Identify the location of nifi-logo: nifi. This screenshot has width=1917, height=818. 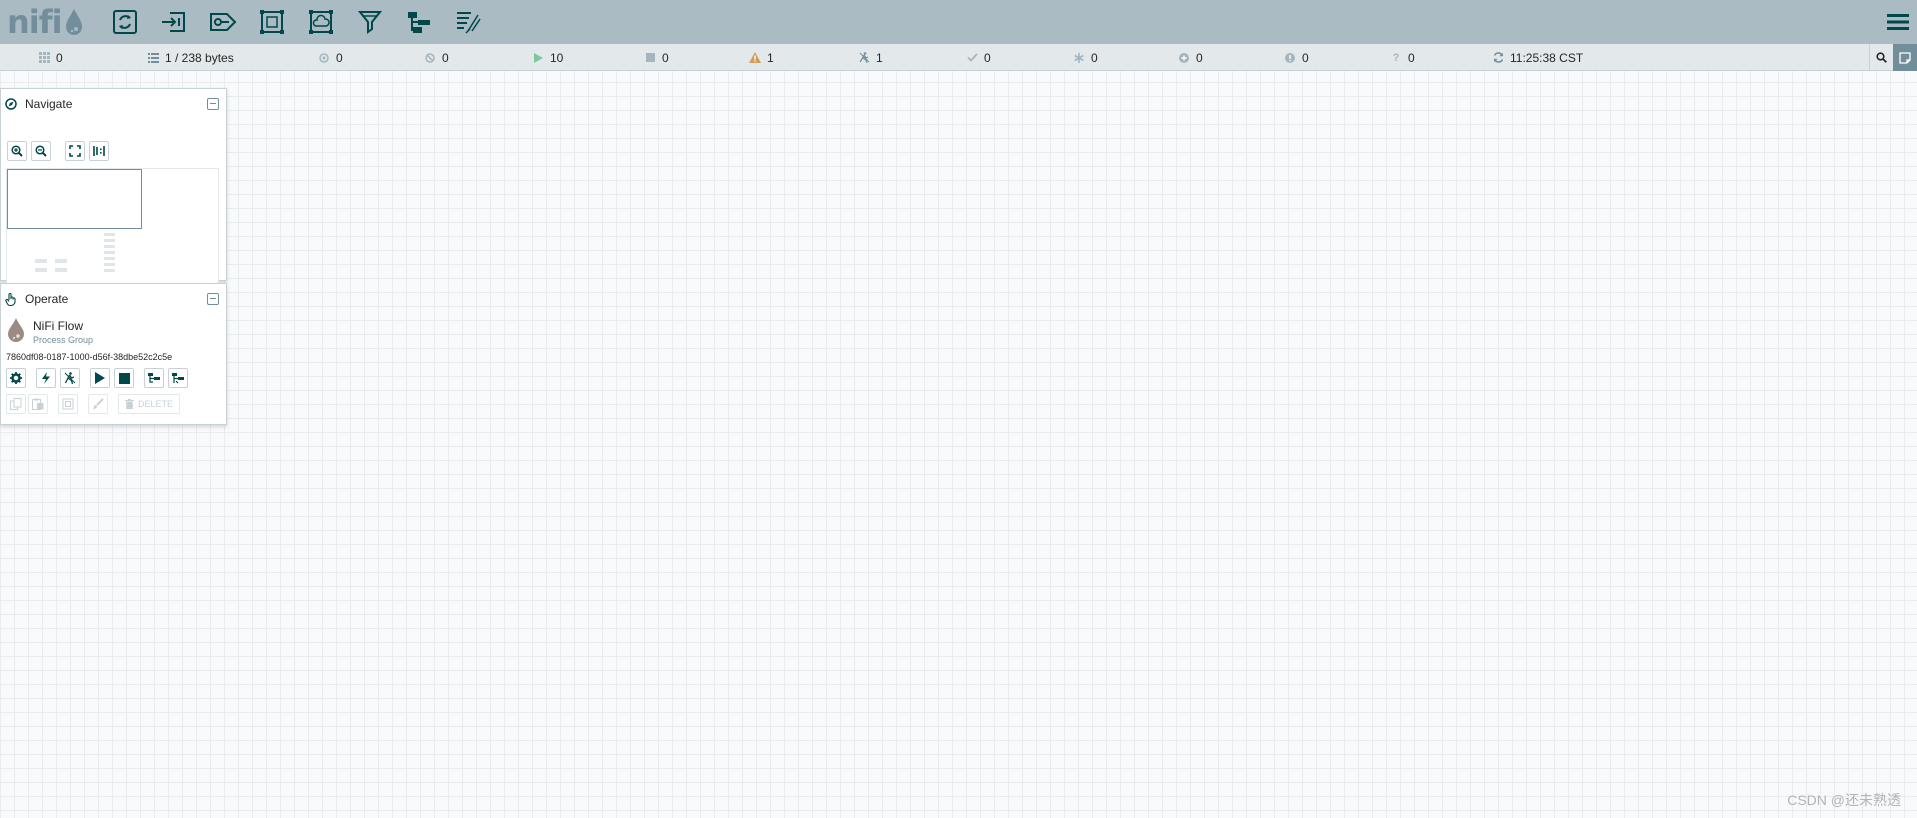
(48, 22).